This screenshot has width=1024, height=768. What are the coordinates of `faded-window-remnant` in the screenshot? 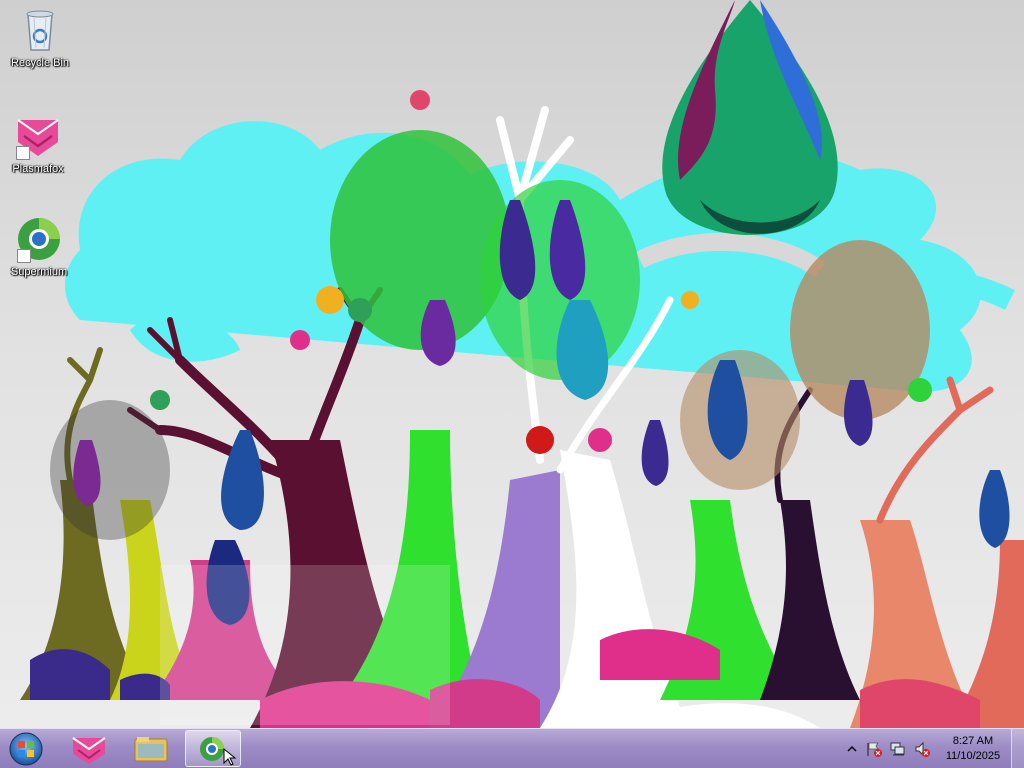 It's located at (305, 645).